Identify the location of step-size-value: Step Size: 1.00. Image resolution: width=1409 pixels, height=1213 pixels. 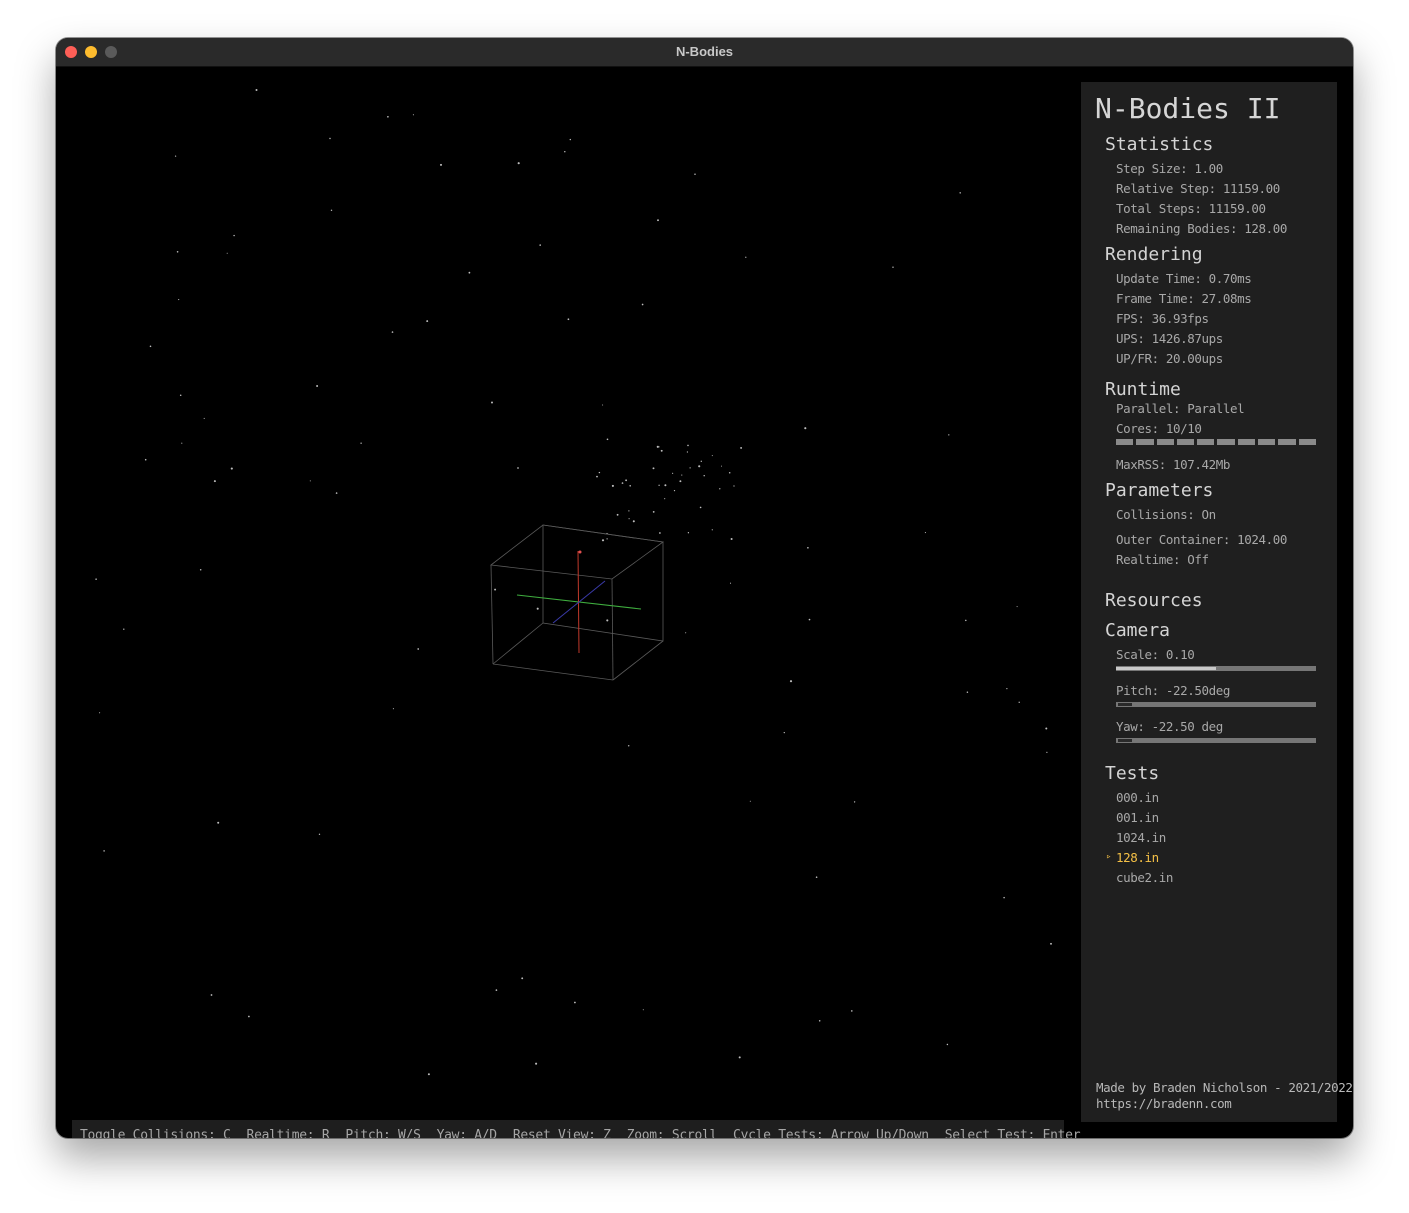
(1169, 168).